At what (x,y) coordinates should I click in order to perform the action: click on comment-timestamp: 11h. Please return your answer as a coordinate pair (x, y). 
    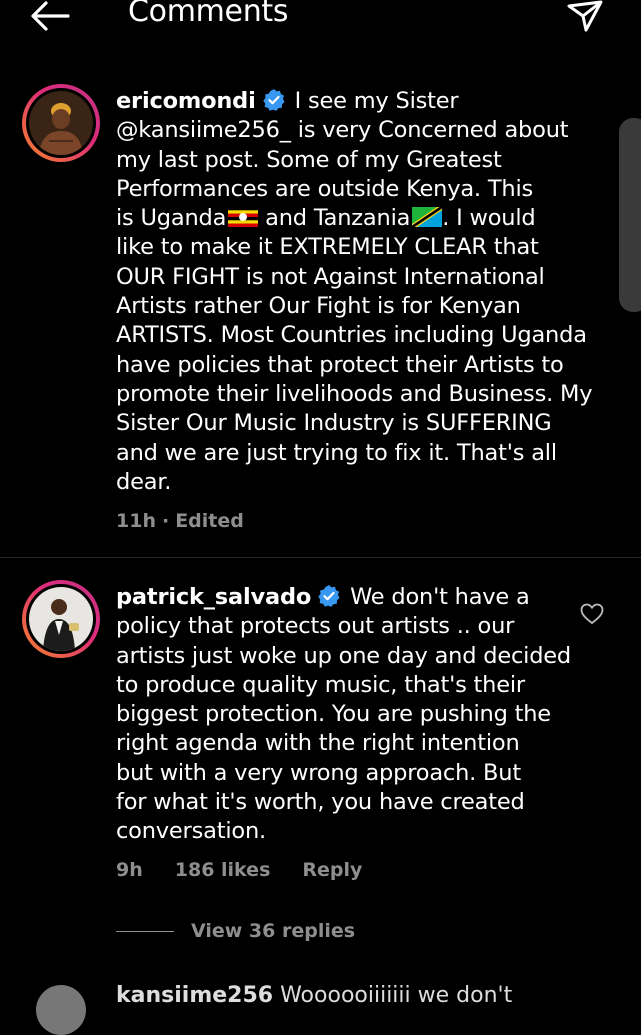
    Looking at the image, I should click on (136, 521).